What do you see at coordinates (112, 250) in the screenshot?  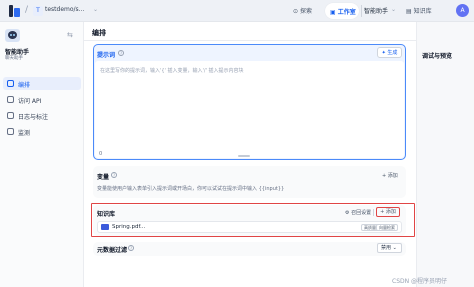 I see `metadata-title: 元数据过滤` at bounding box center [112, 250].